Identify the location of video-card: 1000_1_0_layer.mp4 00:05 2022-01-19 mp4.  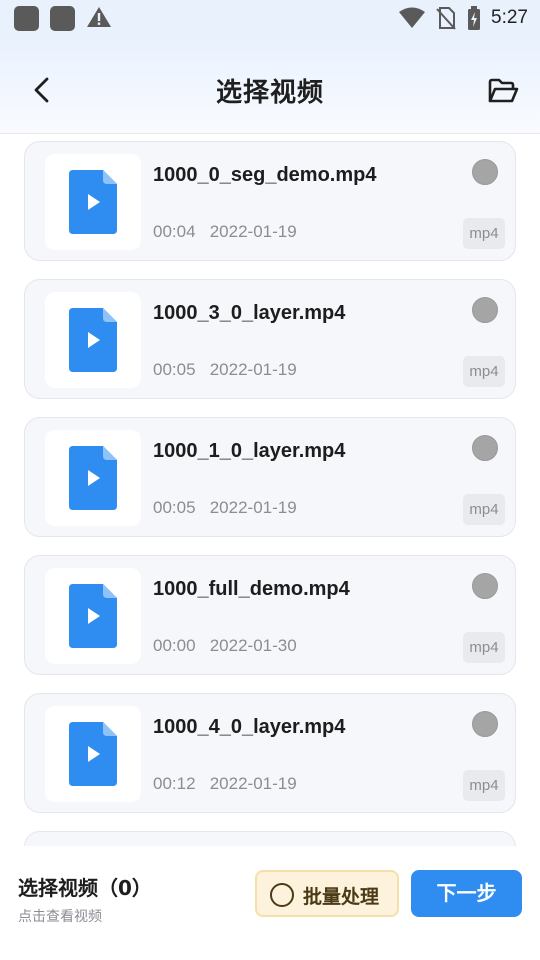
(270, 477).